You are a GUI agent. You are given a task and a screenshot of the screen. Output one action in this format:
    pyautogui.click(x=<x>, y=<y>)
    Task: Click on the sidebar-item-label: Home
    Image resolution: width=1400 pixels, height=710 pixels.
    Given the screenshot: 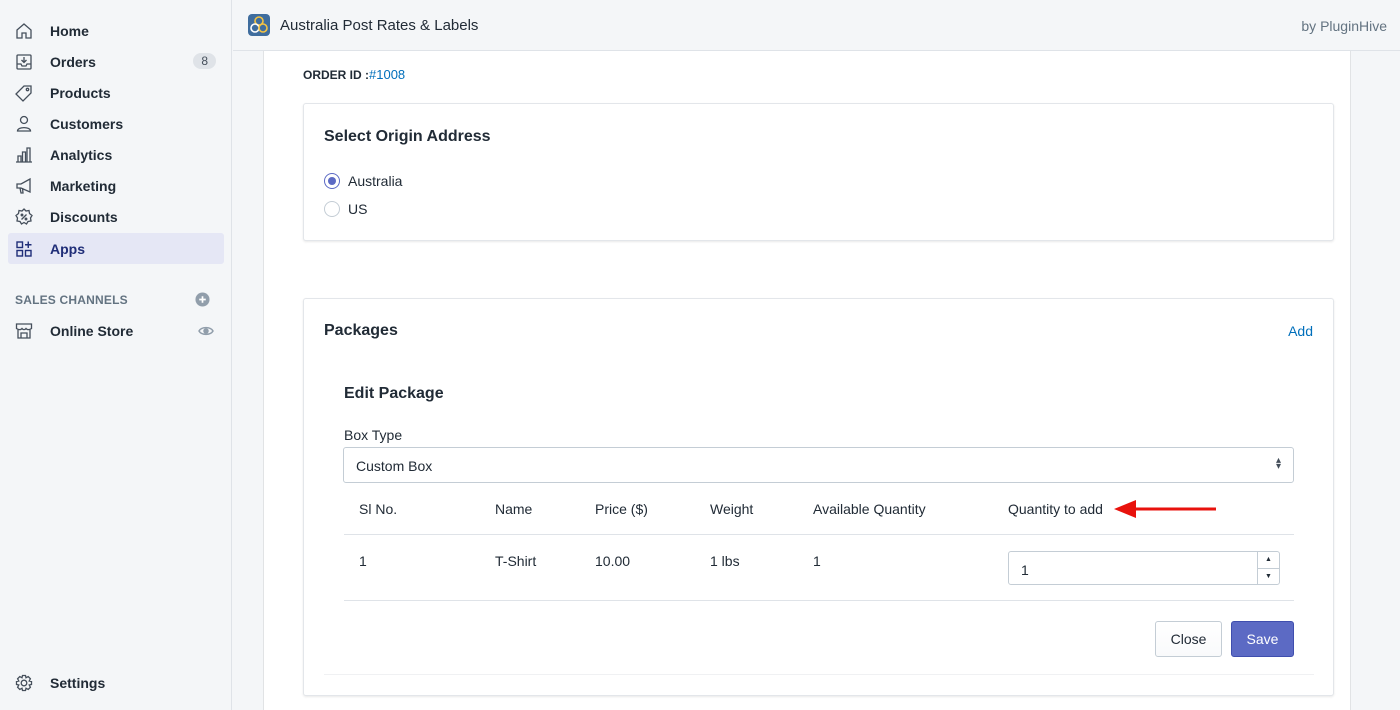 What is the action you would take?
    pyautogui.click(x=69, y=30)
    